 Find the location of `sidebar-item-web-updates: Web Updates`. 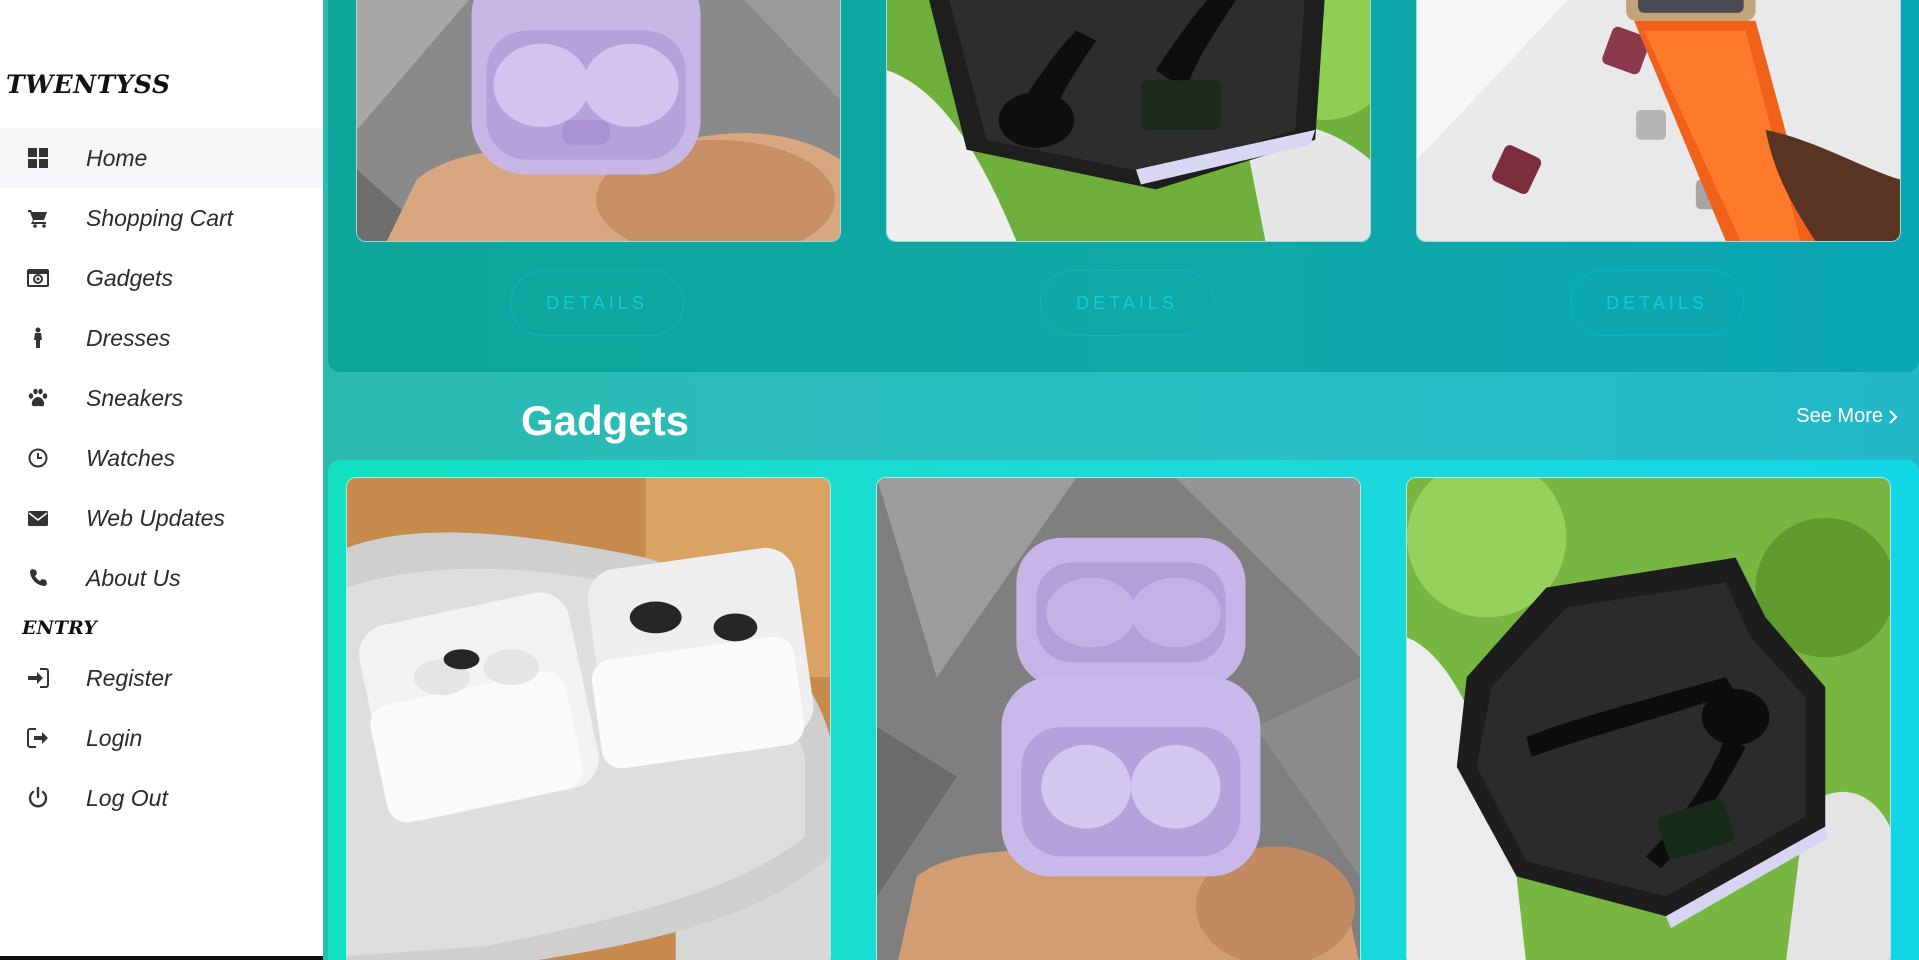

sidebar-item-web-updates: Web Updates is located at coordinates (161, 518).